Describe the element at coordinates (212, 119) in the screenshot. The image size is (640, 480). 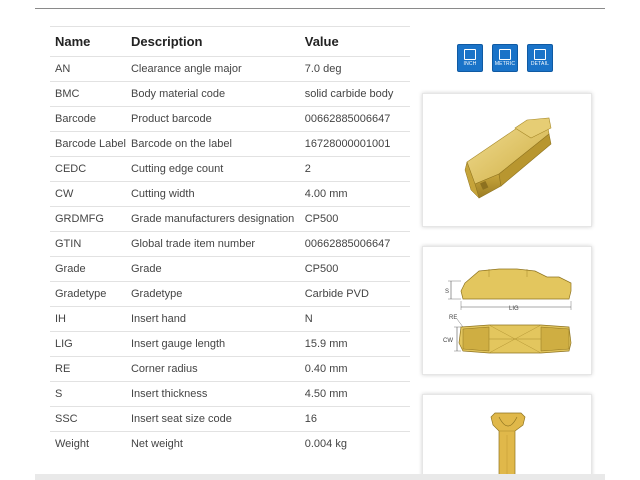
I see `row-description: Product barcode` at that location.